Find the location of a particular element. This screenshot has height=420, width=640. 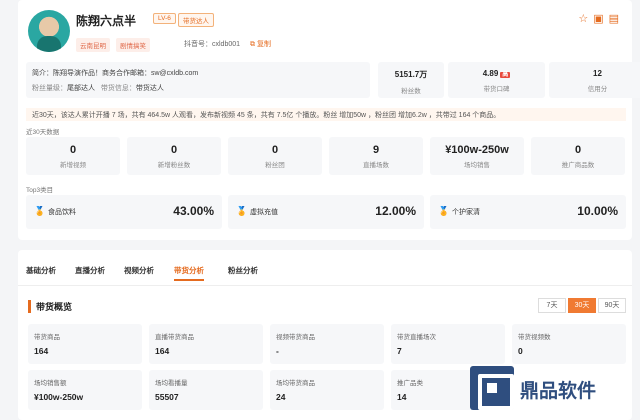

range-30d-button: 30天 is located at coordinates (582, 305).